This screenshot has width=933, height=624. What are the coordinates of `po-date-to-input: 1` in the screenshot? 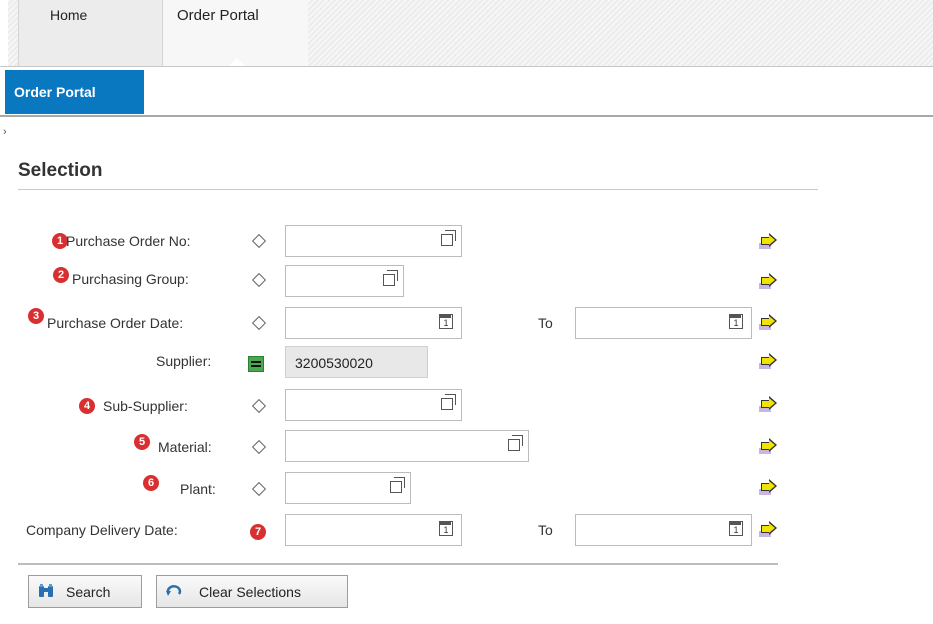 It's located at (663, 323).